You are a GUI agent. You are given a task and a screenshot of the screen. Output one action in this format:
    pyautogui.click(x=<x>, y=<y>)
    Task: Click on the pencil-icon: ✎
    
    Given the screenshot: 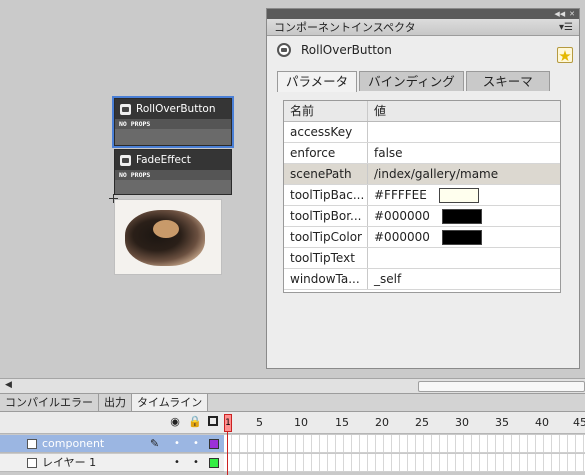 What is the action you would take?
    pyautogui.click(x=155, y=443)
    